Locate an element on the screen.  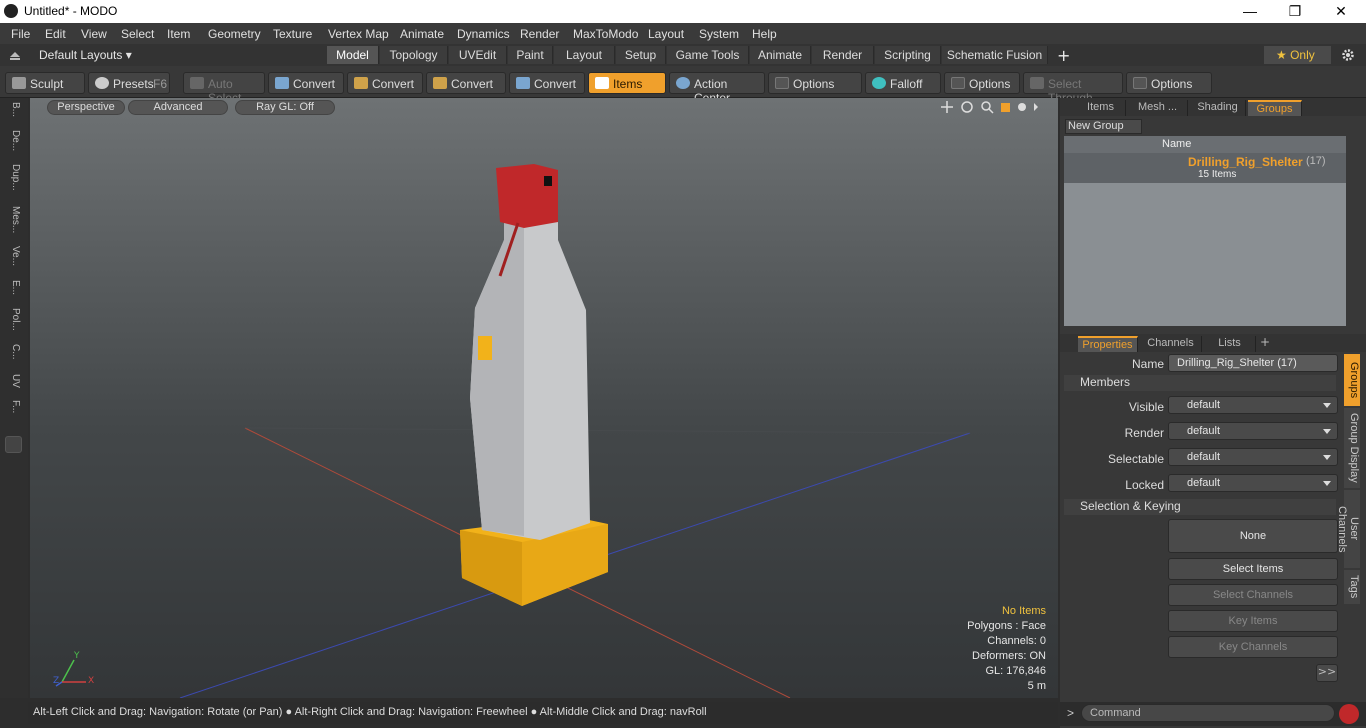
record-icon is located at coordinates (1349, 714).